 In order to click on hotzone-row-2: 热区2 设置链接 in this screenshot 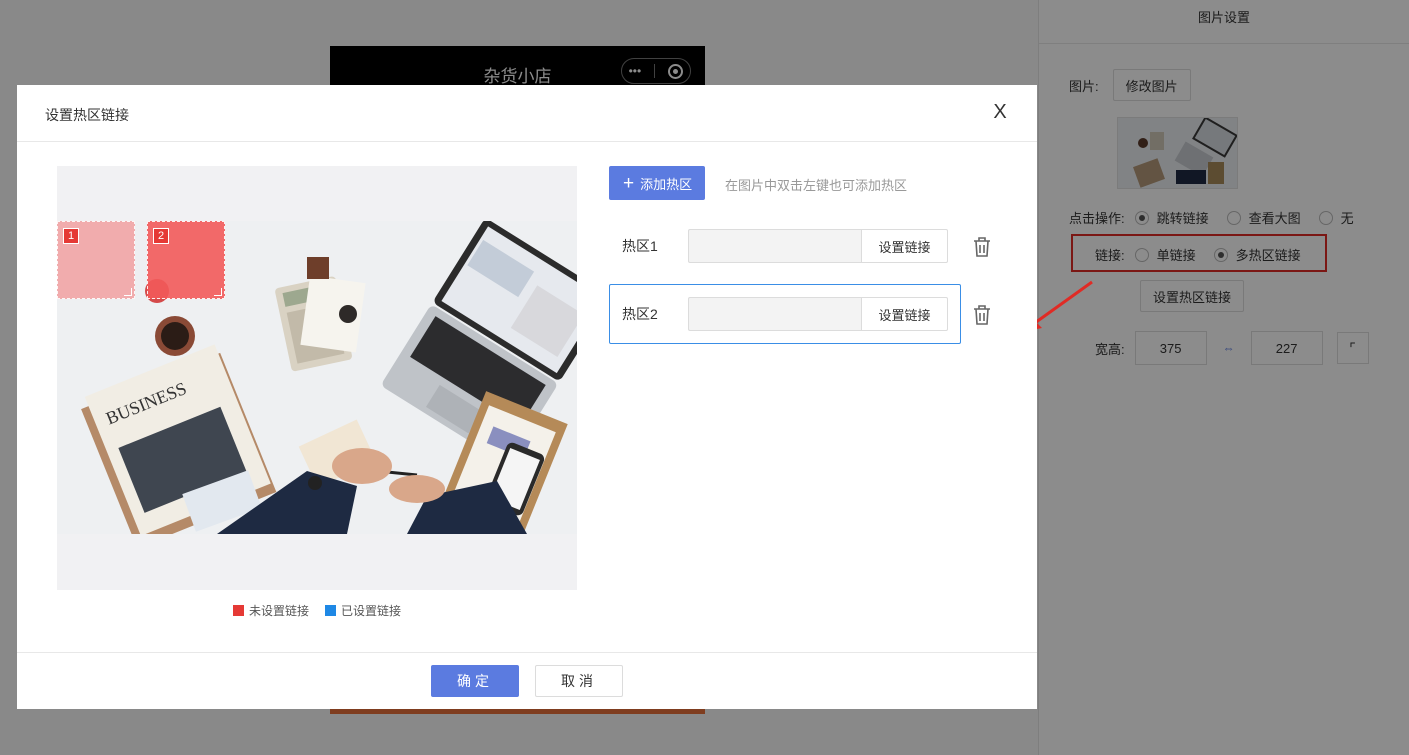, I will do `click(799, 314)`.